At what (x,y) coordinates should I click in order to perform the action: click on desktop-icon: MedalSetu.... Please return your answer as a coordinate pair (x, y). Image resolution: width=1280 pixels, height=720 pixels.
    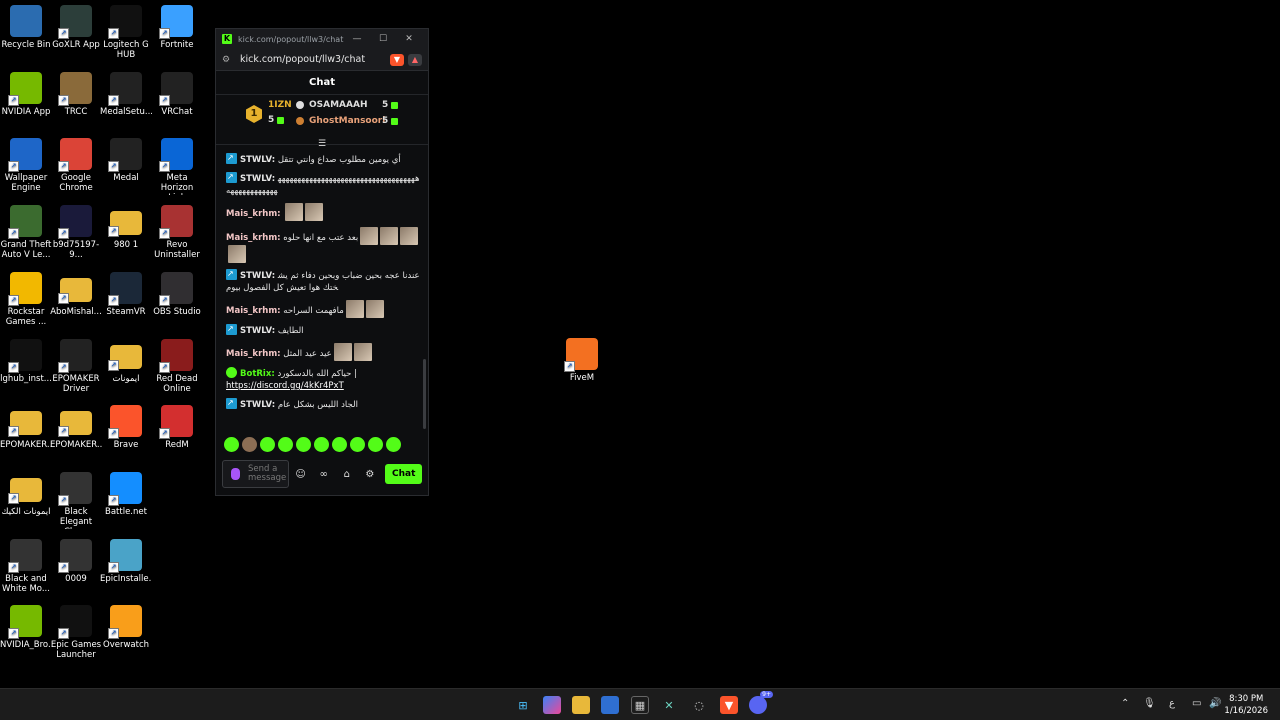
    Looking at the image, I should click on (126, 94).